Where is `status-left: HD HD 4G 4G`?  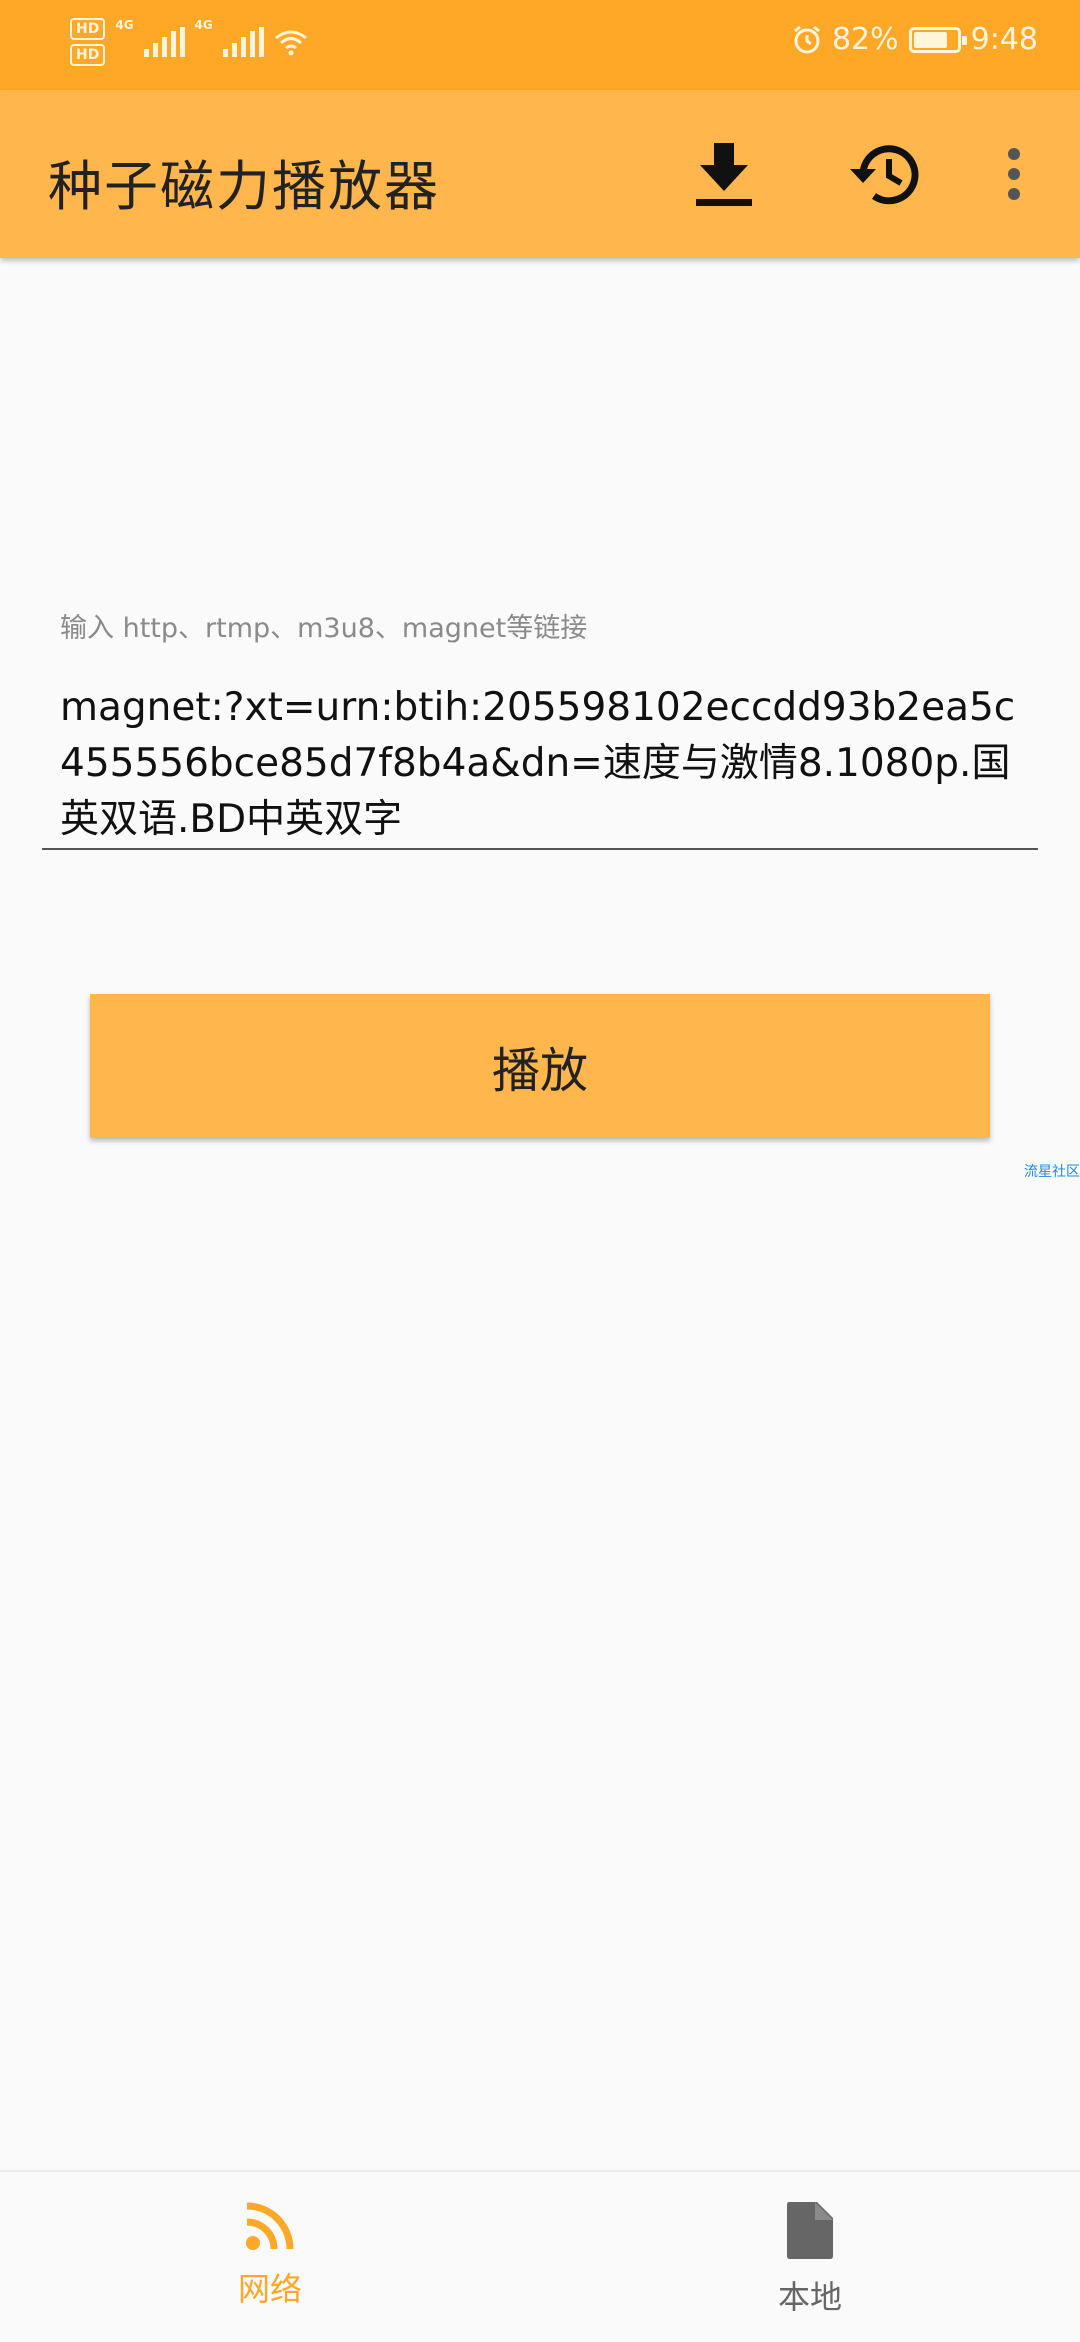
status-left: HD HD 4G 4G is located at coordinates (189, 42).